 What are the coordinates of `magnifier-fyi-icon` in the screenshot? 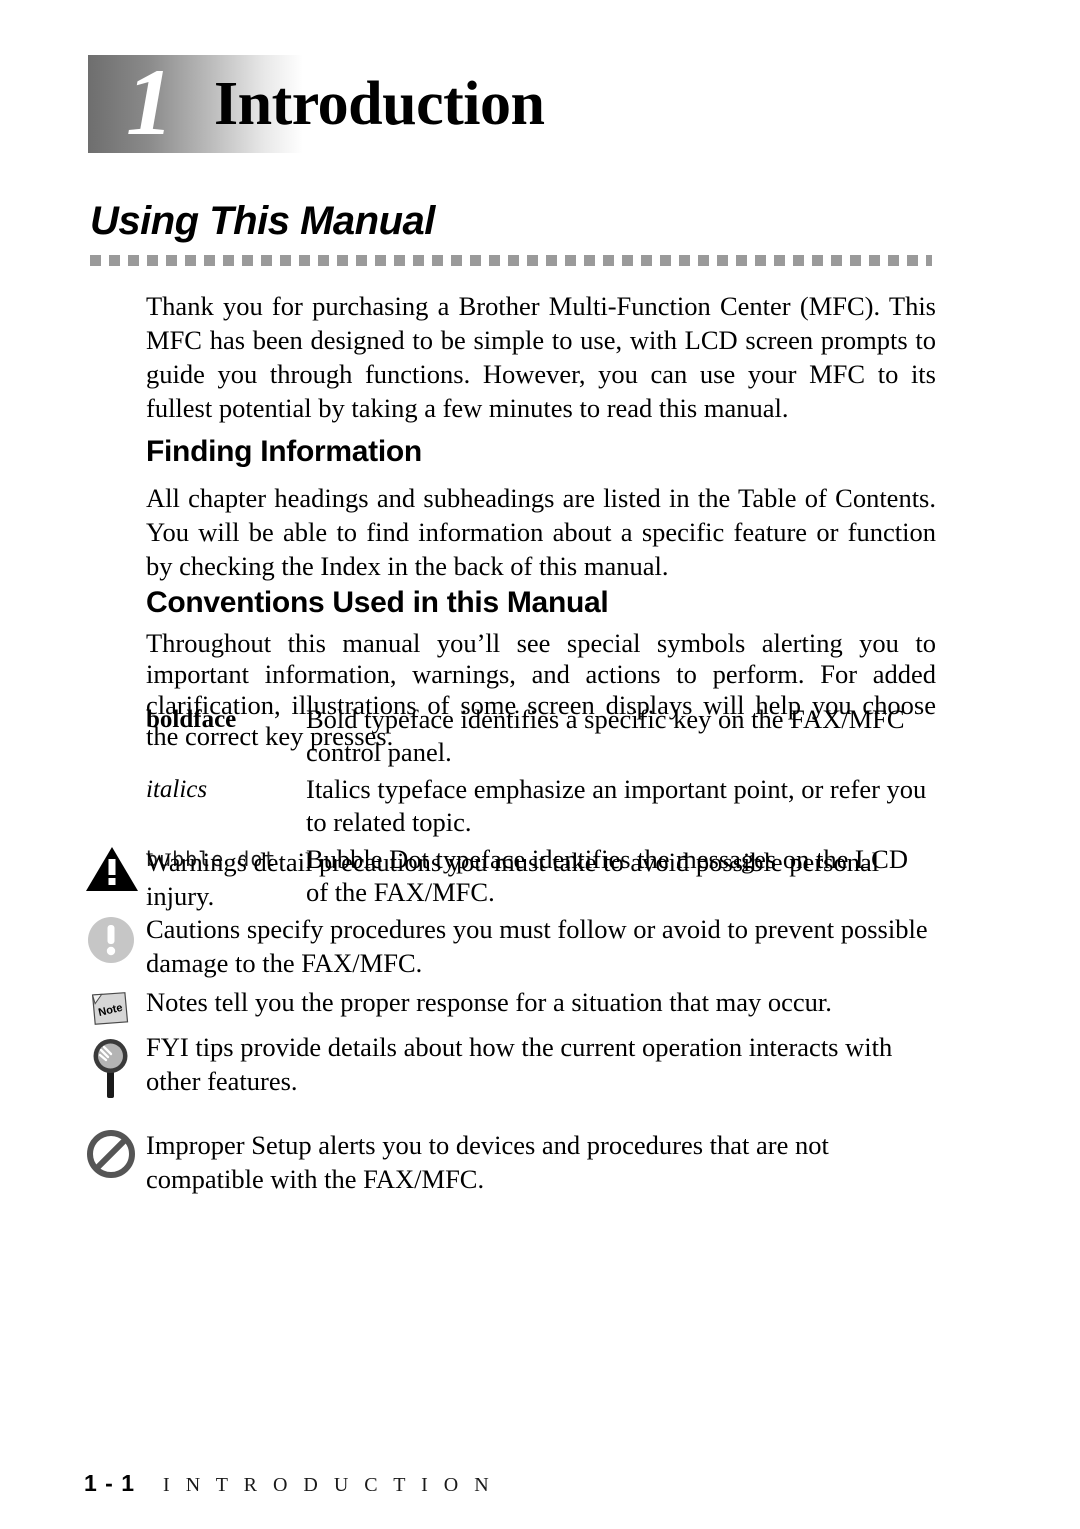 It's located at (115, 1064).